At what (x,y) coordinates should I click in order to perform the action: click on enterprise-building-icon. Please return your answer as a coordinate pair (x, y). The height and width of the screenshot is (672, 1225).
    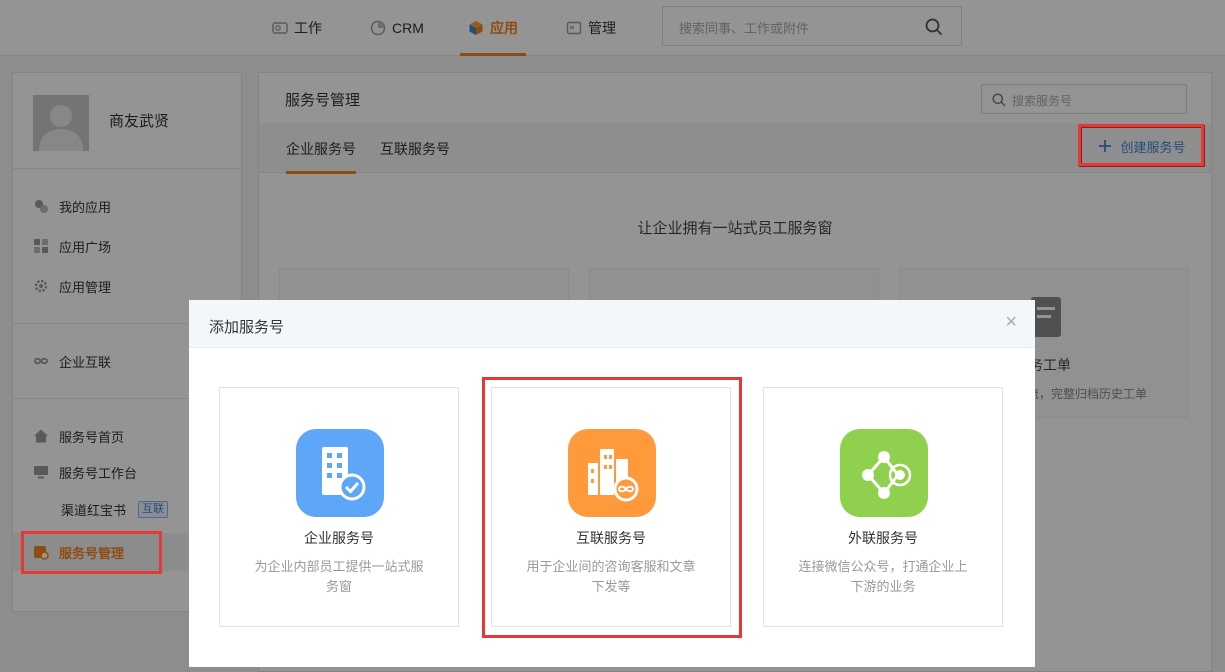
    Looking at the image, I should click on (340, 473).